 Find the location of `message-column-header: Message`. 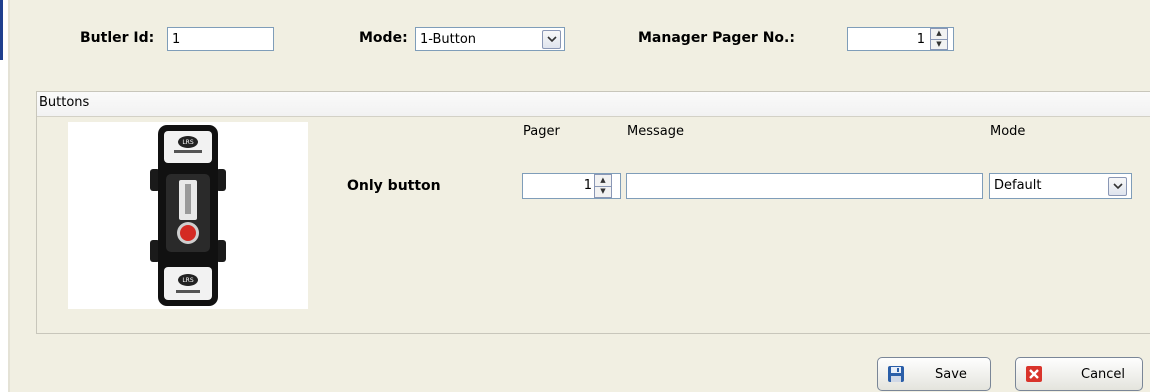

message-column-header: Message is located at coordinates (655, 131).